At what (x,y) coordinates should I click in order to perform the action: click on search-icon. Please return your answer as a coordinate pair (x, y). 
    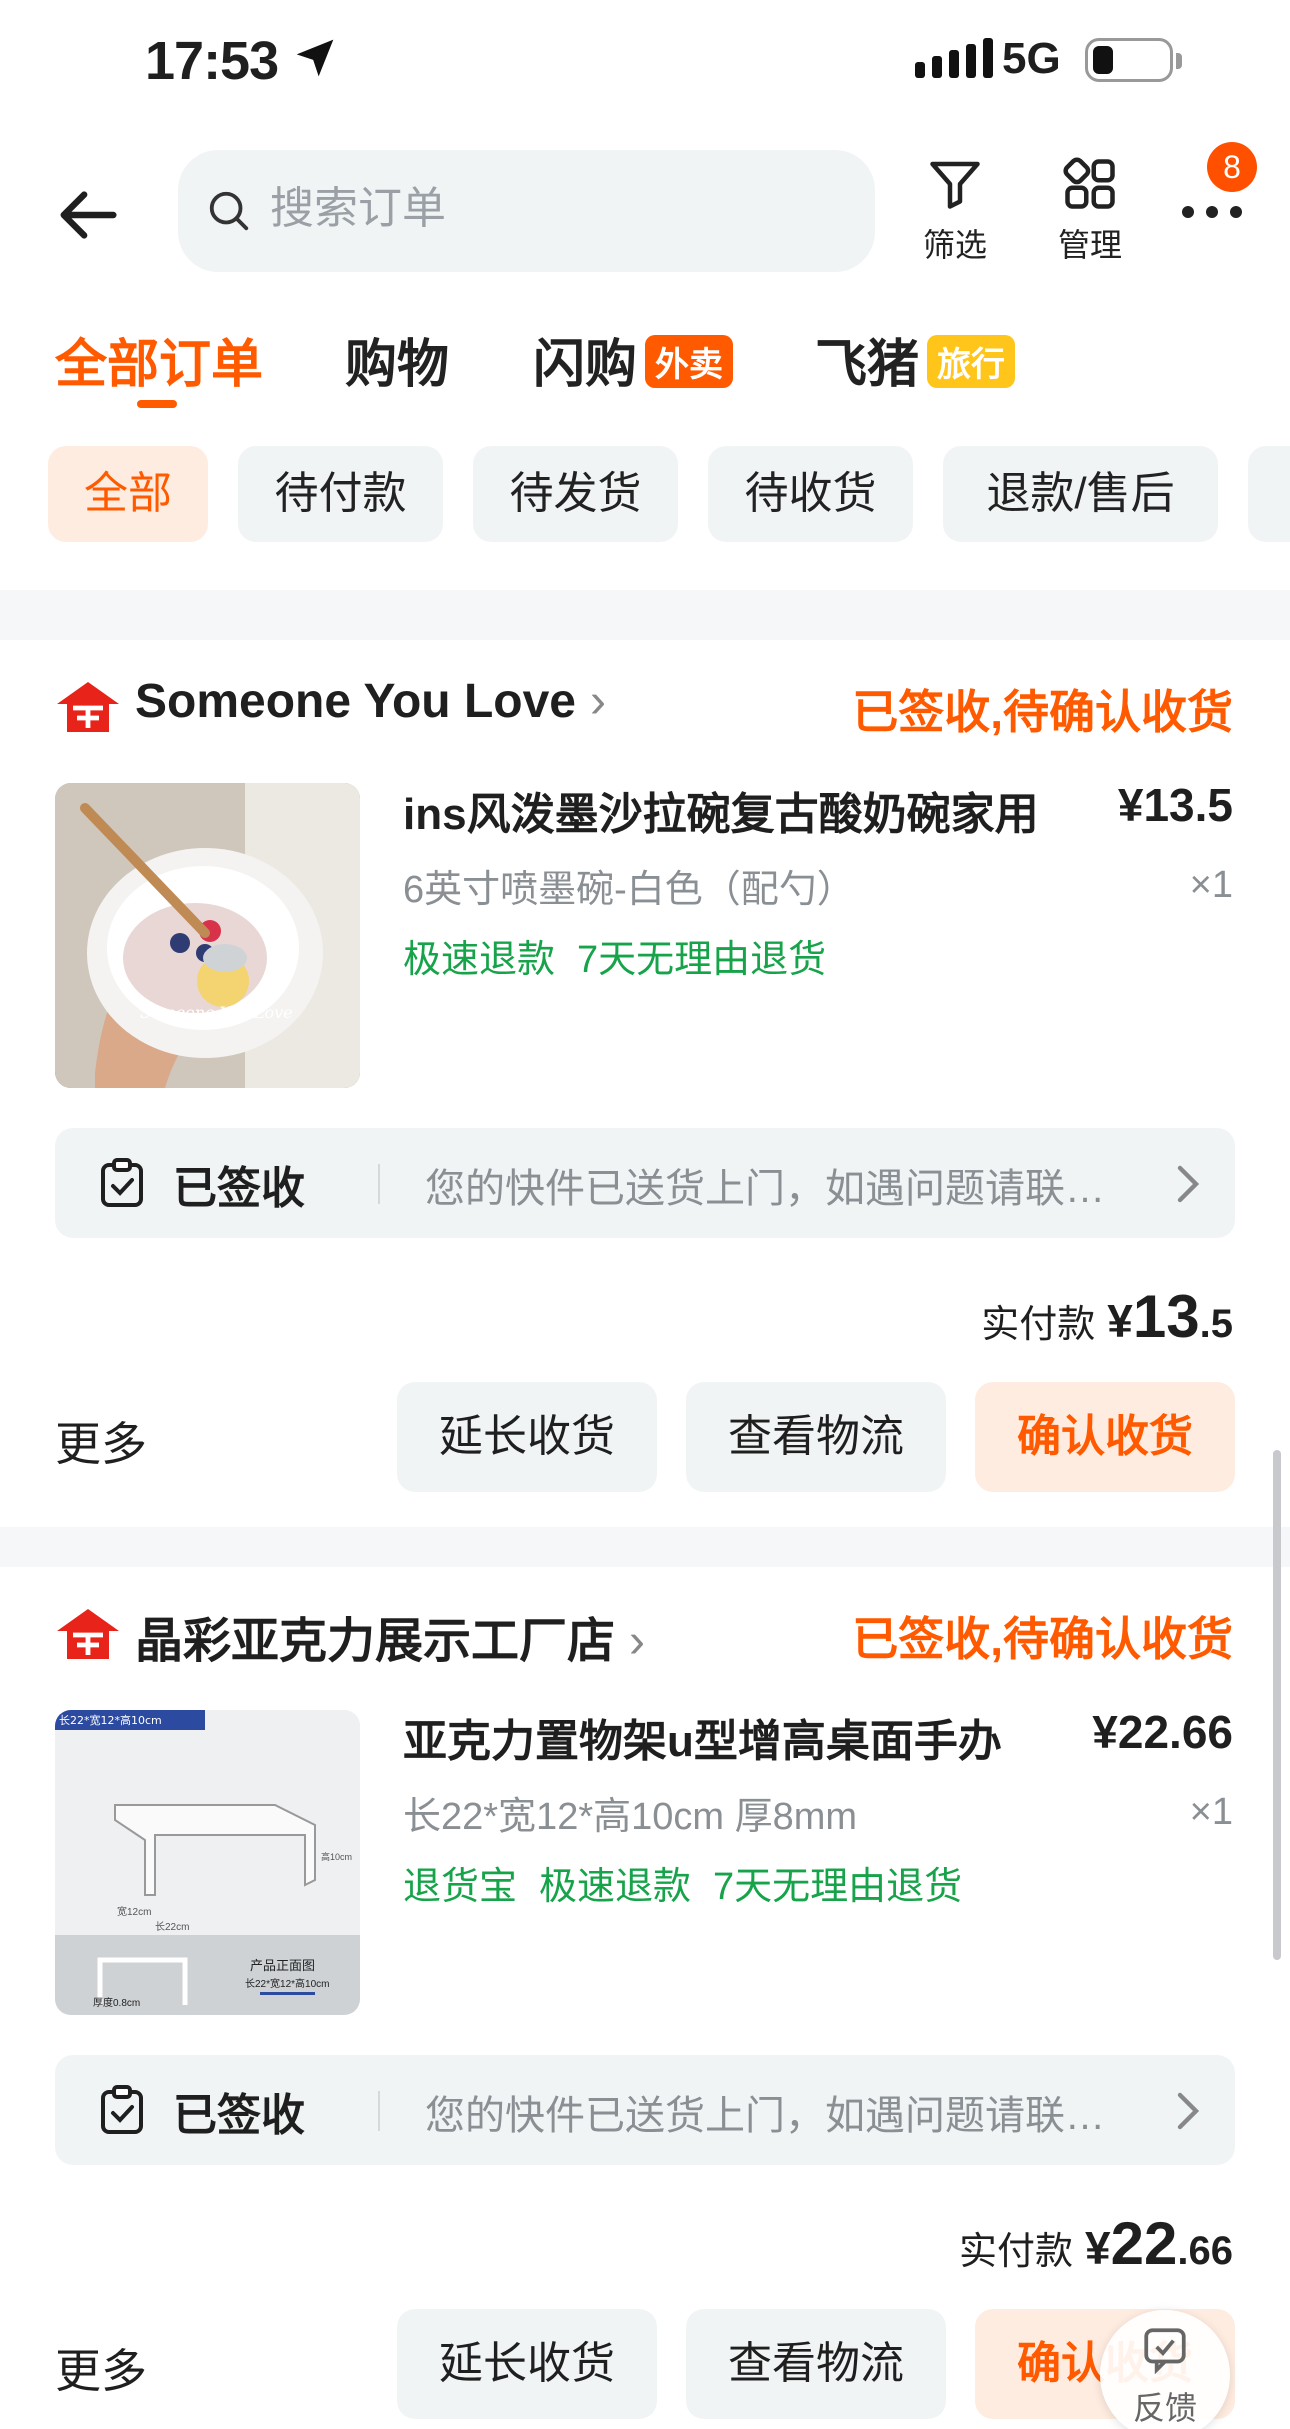
    Looking at the image, I should click on (229, 211).